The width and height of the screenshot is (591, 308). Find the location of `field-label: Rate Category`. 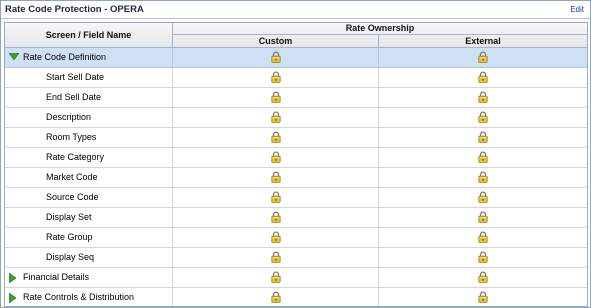

field-label: Rate Category is located at coordinates (75, 157).